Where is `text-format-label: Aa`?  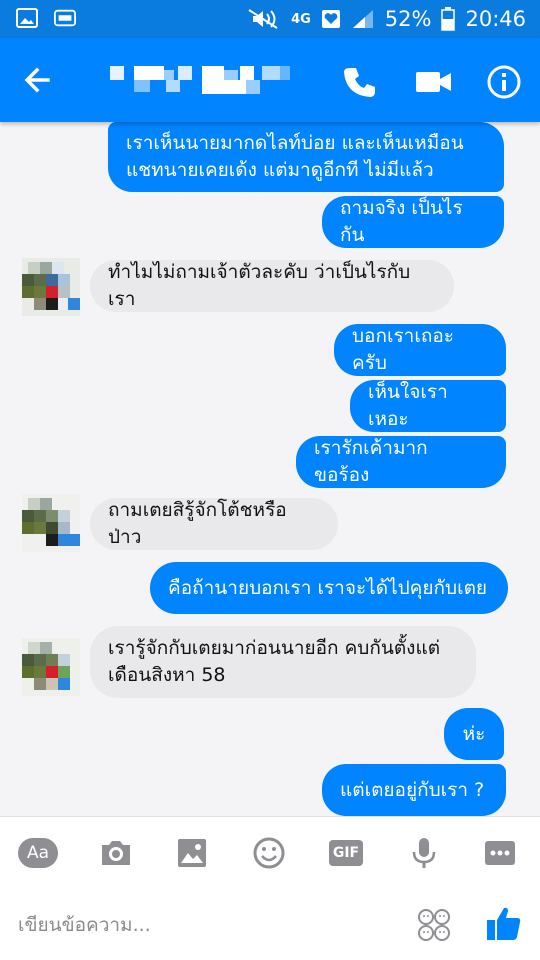 text-format-label: Aa is located at coordinates (38, 853).